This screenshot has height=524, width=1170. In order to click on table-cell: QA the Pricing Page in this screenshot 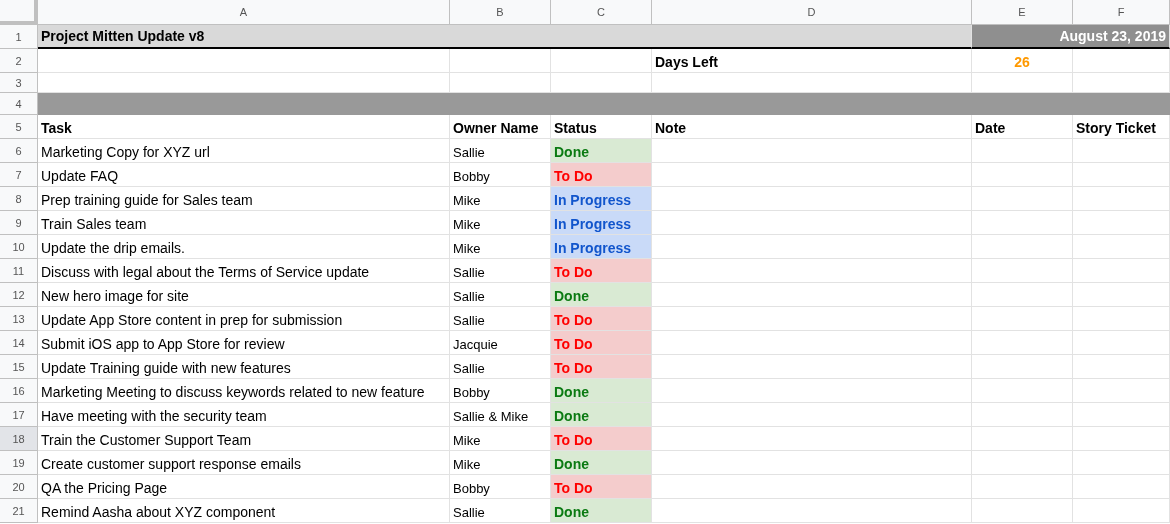, I will do `click(244, 487)`.